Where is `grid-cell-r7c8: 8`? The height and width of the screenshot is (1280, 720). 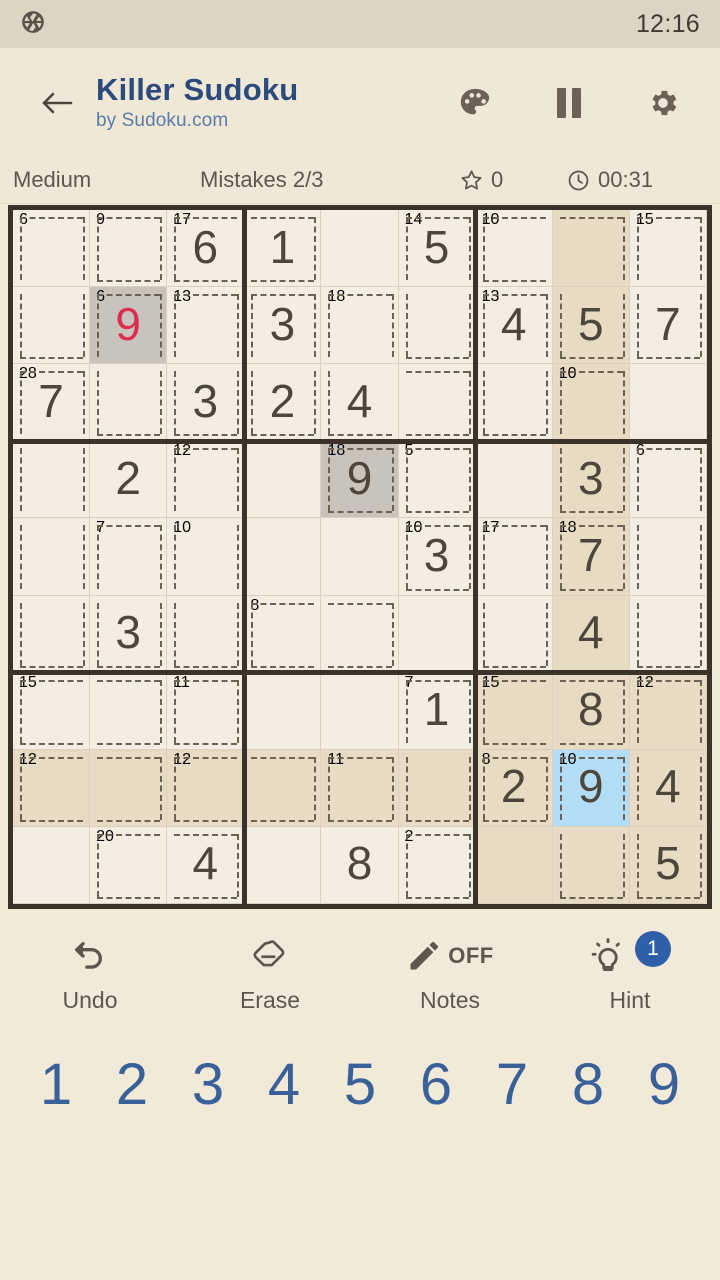 grid-cell-r7c8: 8 is located at coordinates (591, 711).